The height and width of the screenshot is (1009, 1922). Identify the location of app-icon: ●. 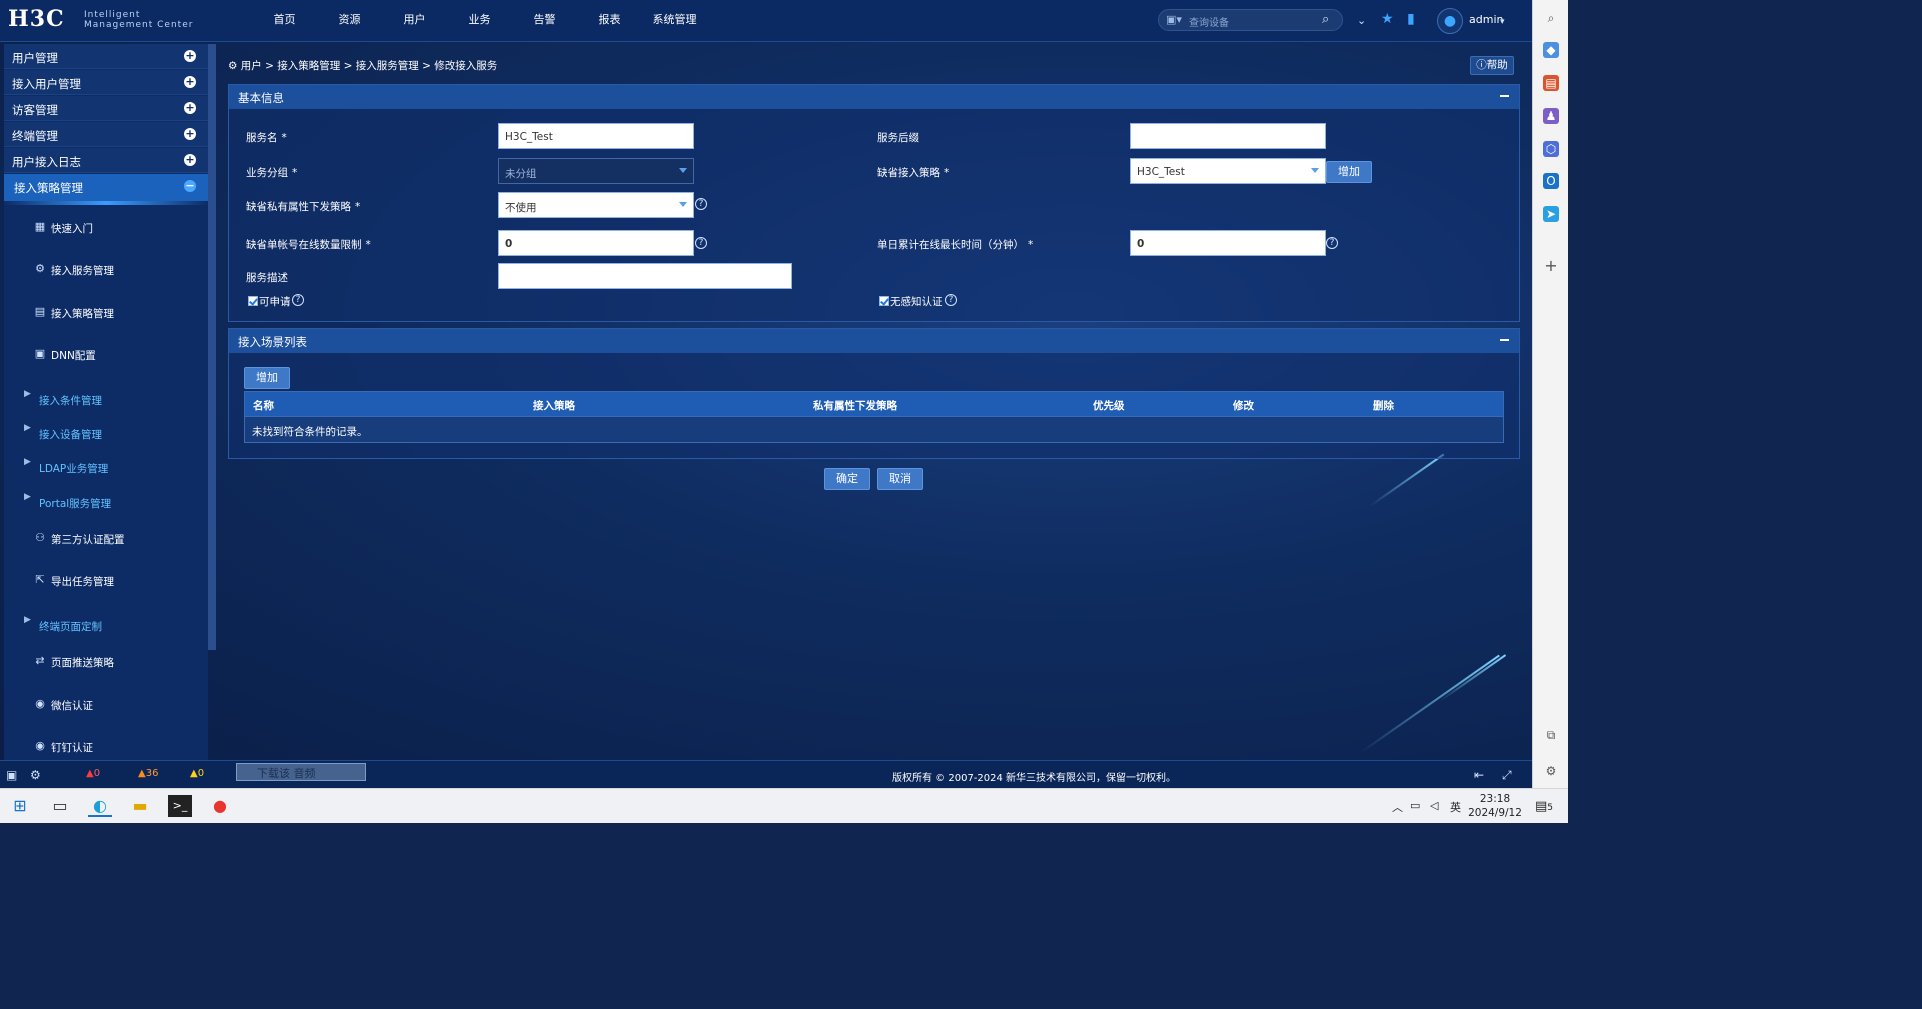
(220, 806).